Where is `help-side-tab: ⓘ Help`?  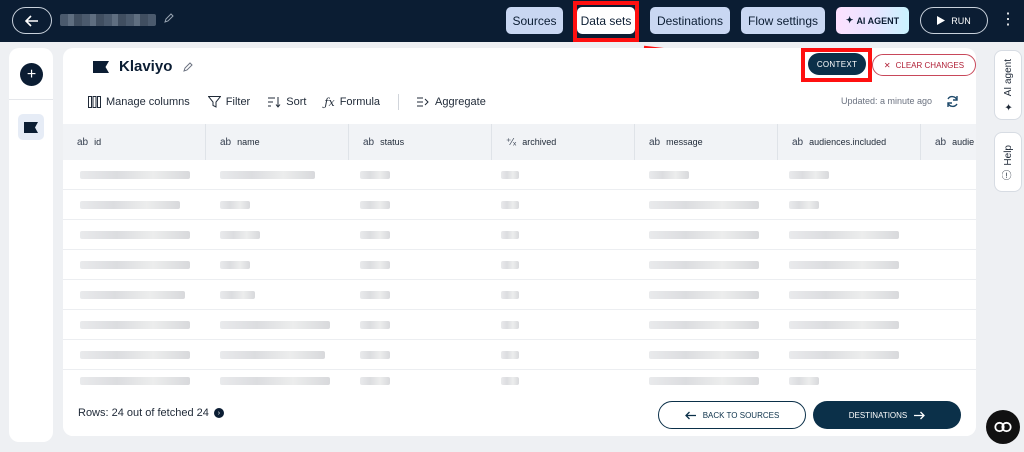 help-side-tab: ⓘ Help is located at coordinates (1008, 162).